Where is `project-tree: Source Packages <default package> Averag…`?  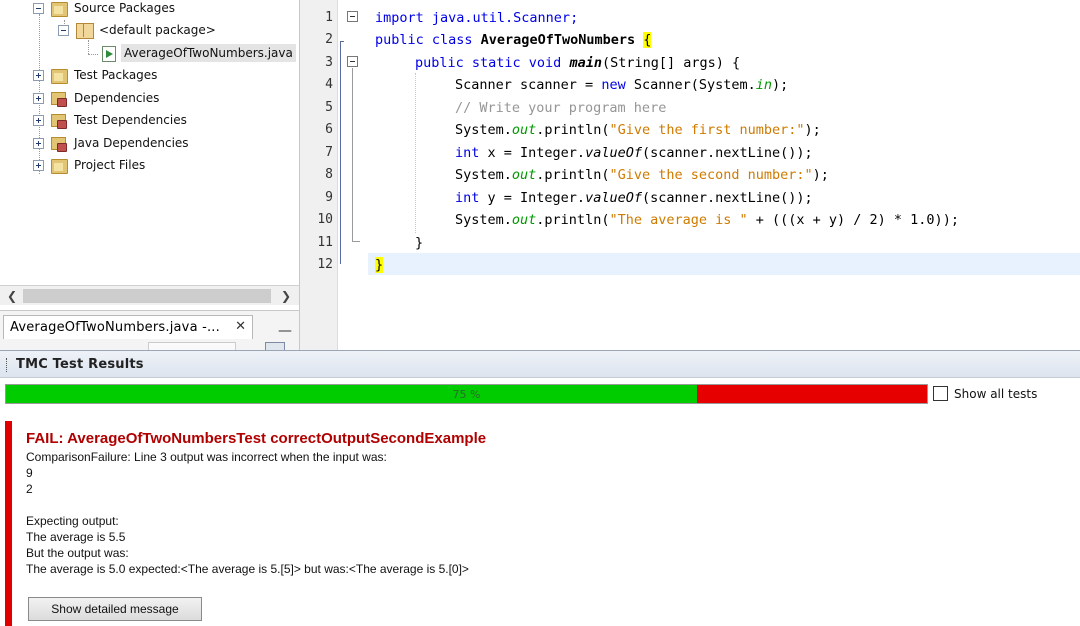 project-tree: Source Packages <default package> Averag… is located at coordinates (150, 155).